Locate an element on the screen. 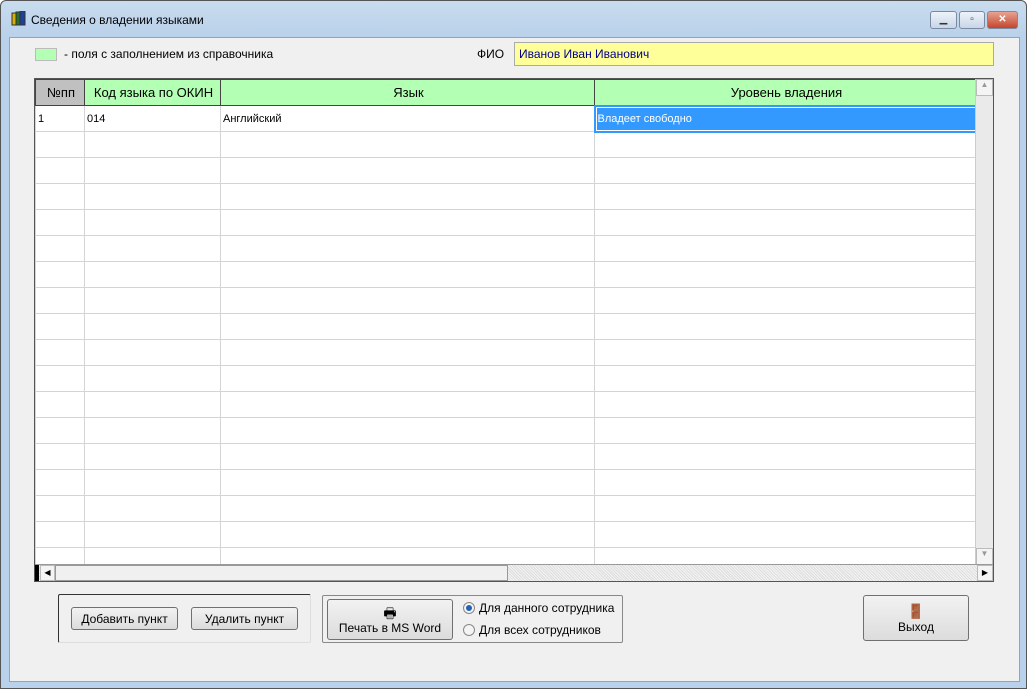 This screenshot has height=689, width=1027. delete-item-button: Удалить пункт is located at coordinates (244, 618).